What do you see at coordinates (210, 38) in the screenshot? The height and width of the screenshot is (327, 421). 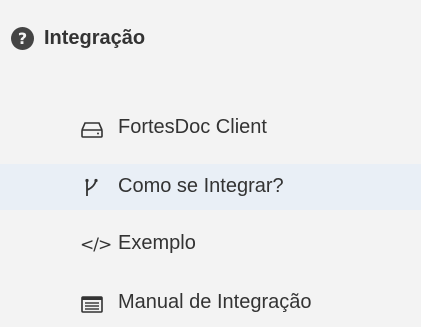 I see `section-header-integracao: ? Integração` at bounding box center [210, 38].